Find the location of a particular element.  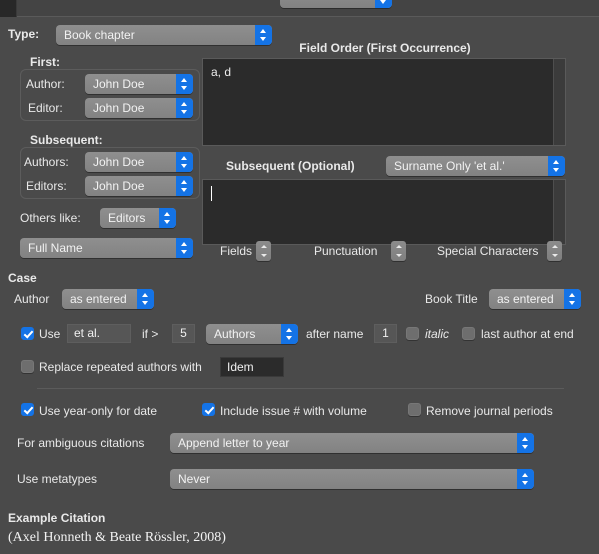

subsequent-editors-value: John Doe is located at coordinates (119, 186).